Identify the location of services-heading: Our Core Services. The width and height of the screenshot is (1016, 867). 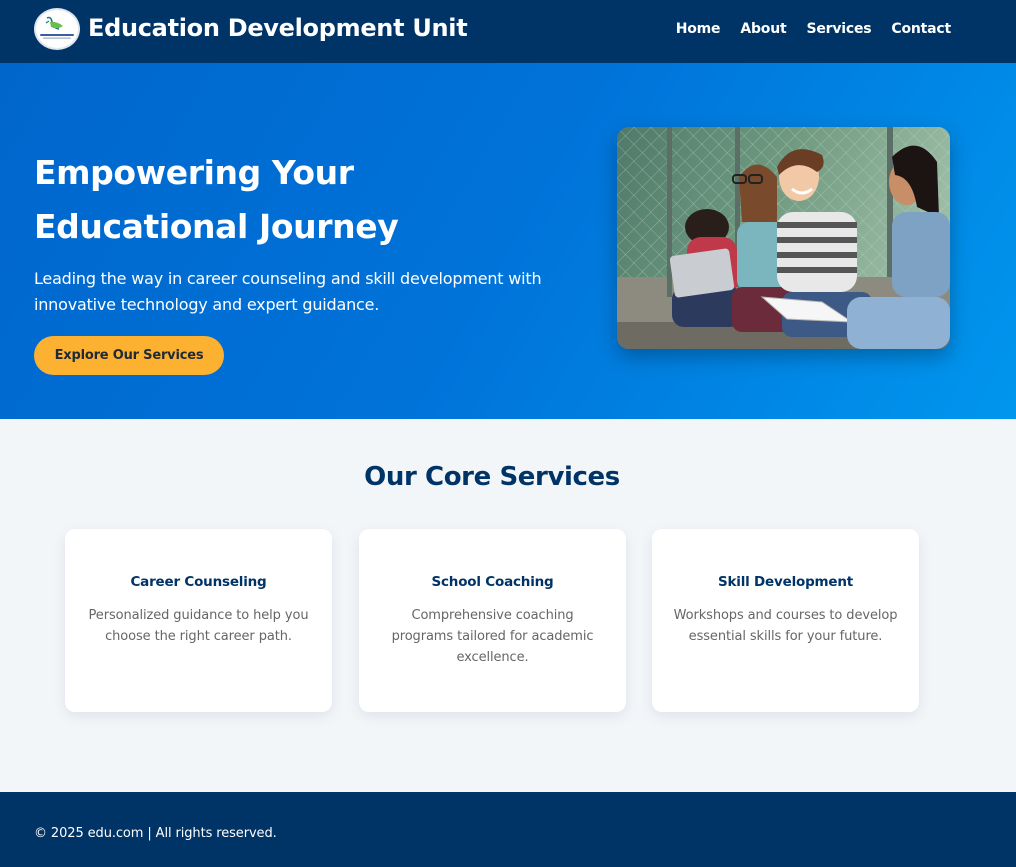
(492, 477).